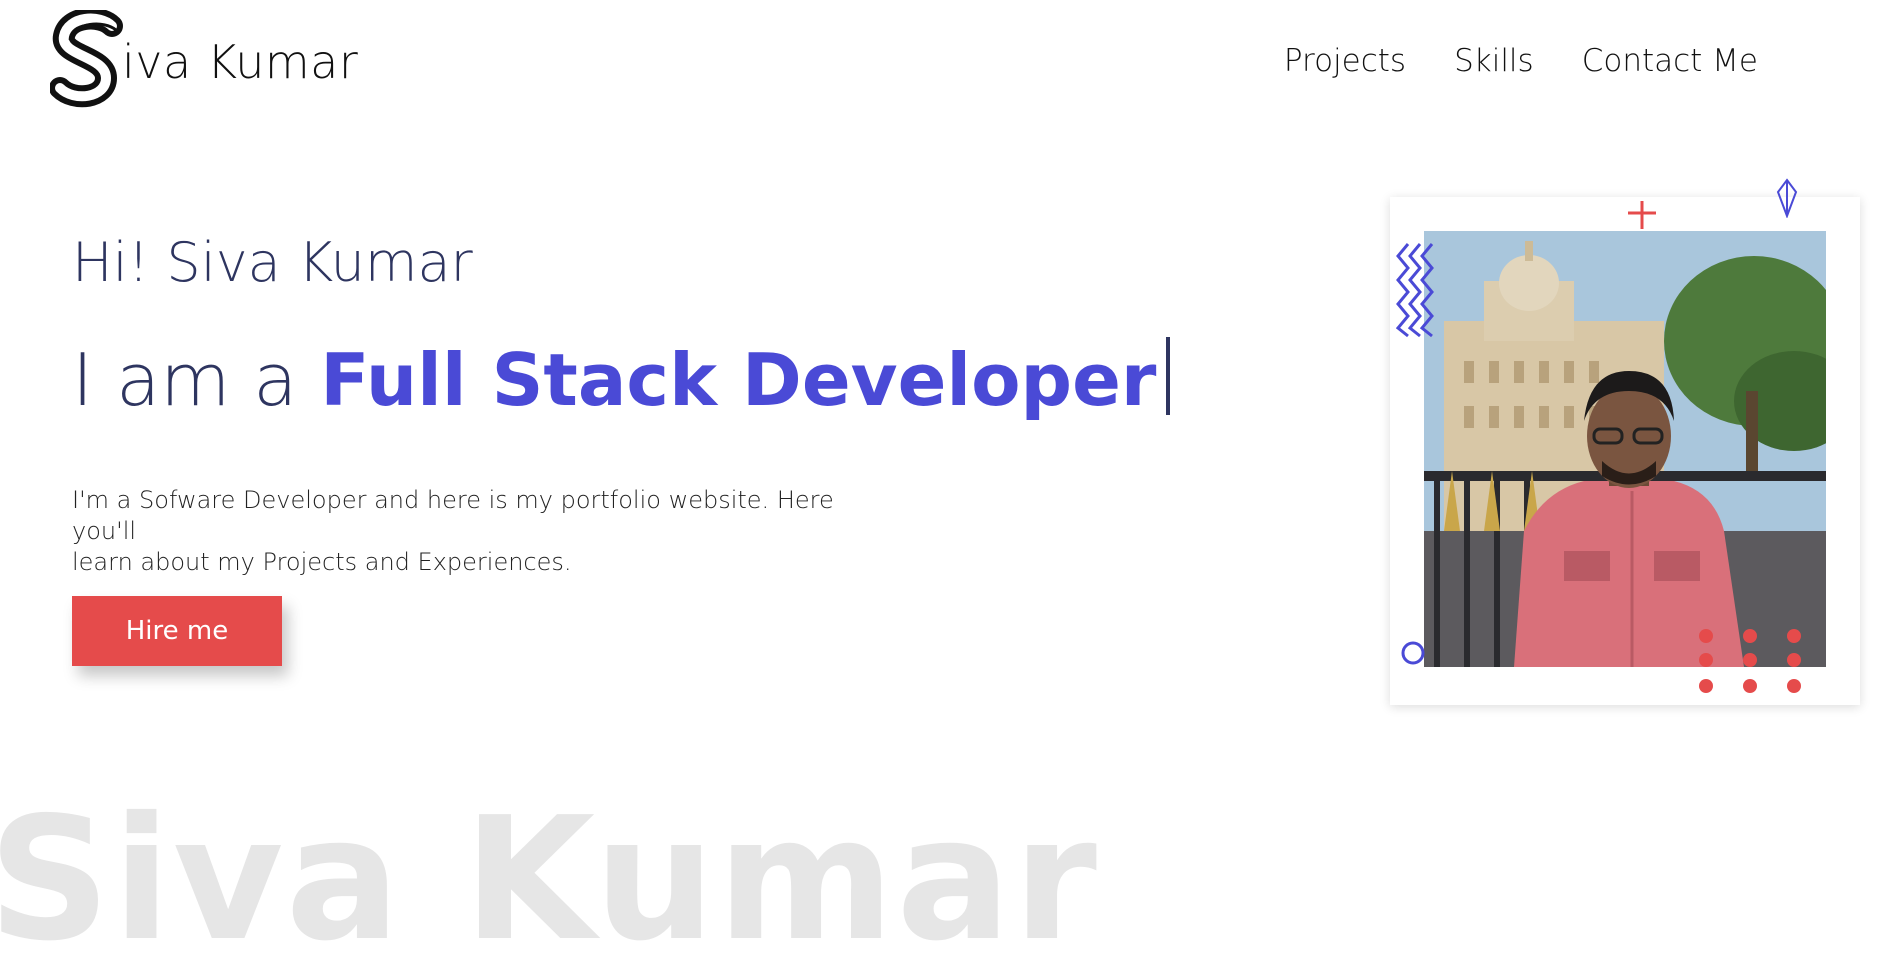 The image size is (1888, 979). What do you see at coordinates (185, 380) in the screenshot?
I see `role-prefix: I am a` at bounding box center [185, 380].